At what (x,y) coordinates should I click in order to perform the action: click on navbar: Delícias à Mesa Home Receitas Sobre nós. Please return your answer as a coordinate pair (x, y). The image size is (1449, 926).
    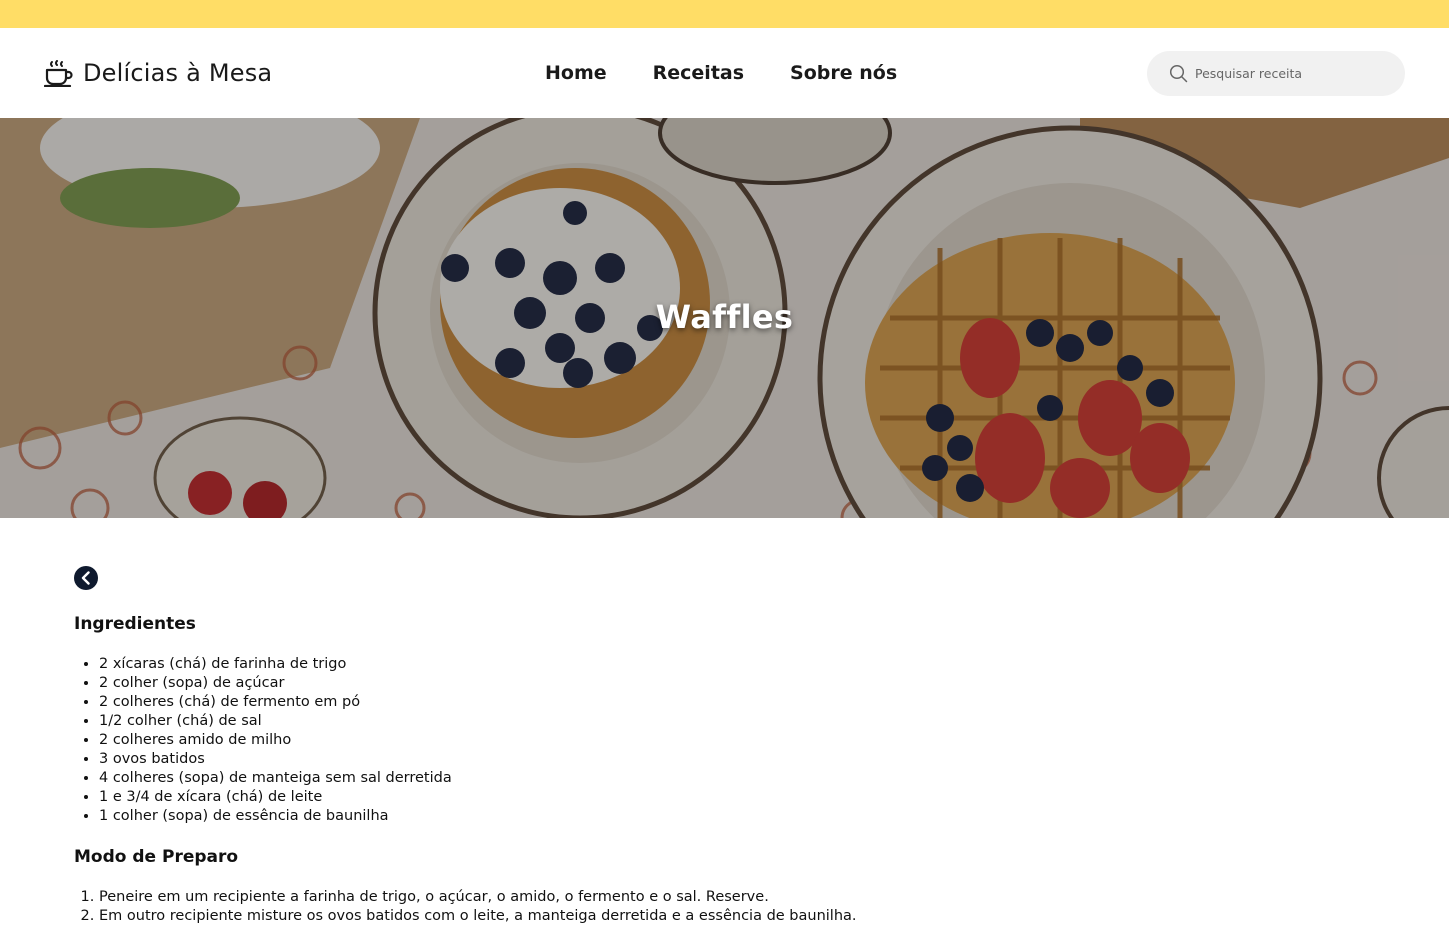
    Looking at the image, I should click on (724, 73).